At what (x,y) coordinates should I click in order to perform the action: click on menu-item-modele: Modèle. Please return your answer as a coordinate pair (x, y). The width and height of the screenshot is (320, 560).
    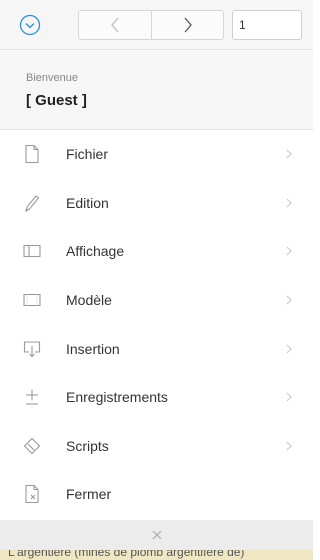
    Looking at the image, I should click on (156, 300).